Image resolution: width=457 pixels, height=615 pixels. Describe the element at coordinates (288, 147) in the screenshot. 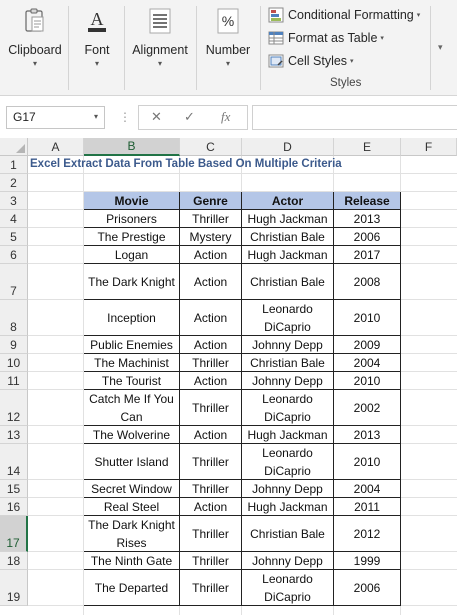

I see `column-header-d: D` at that location.